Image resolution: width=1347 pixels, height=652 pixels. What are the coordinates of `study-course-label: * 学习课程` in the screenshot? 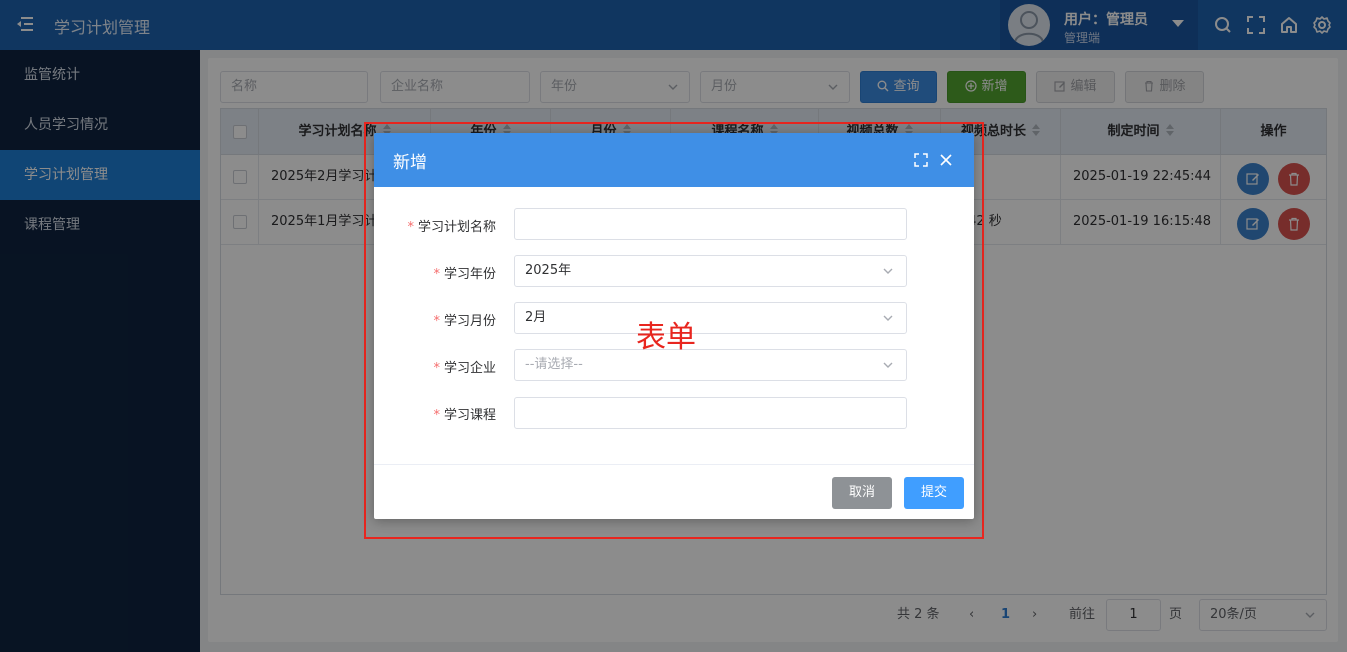 It's located at (435, 413).